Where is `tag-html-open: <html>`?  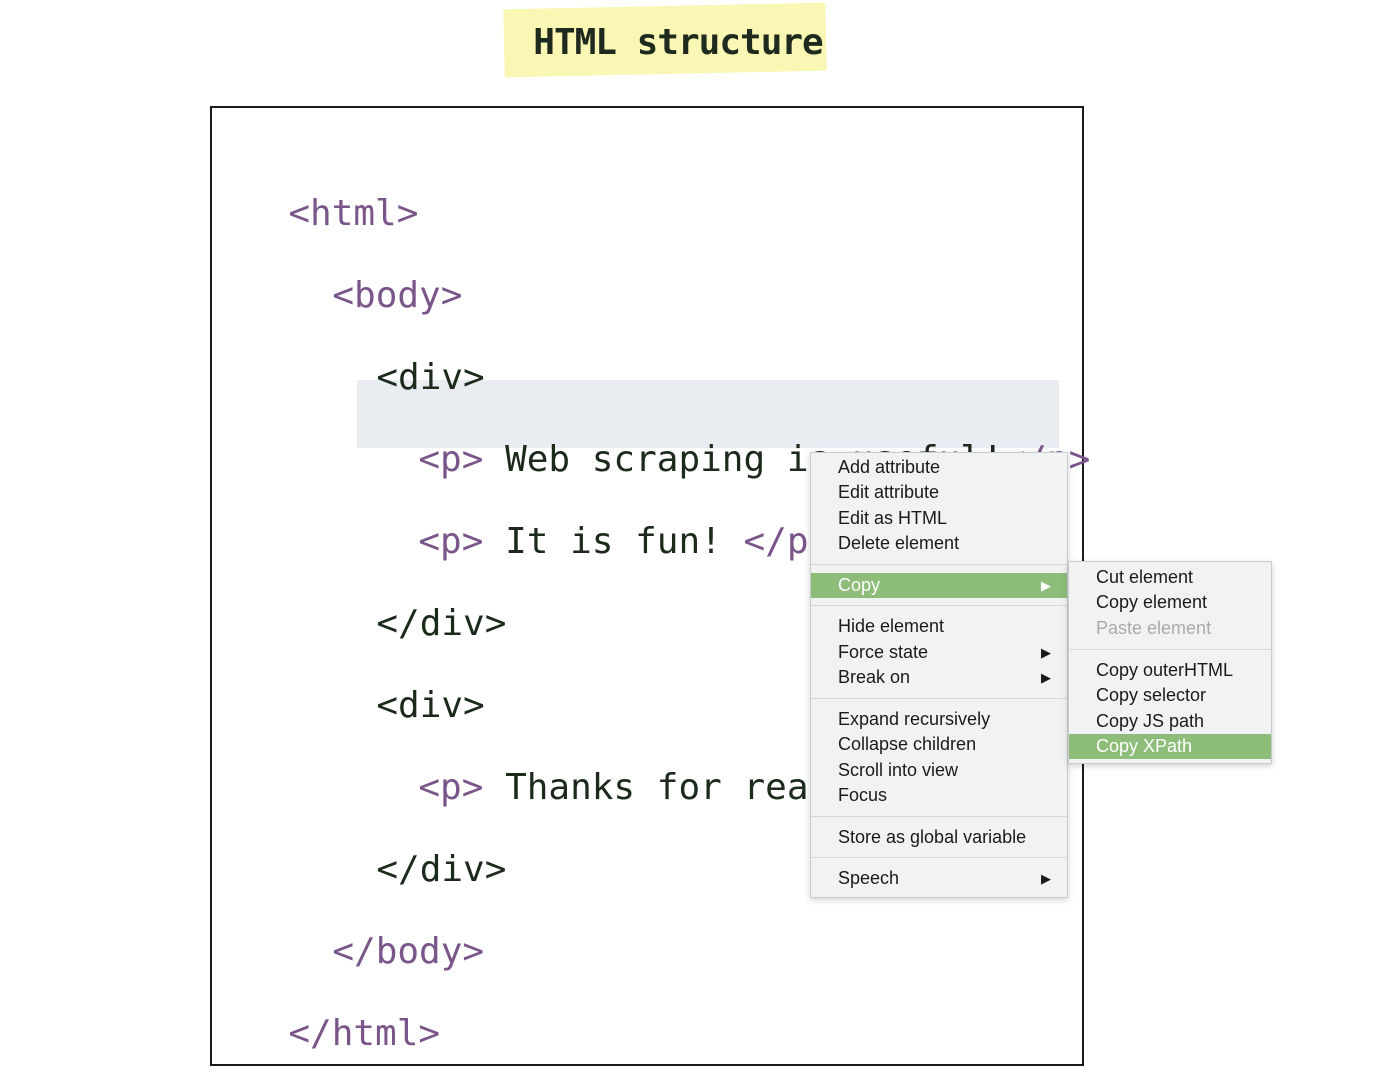 tag-html-open: <html> is located at coordinates (353, 213).